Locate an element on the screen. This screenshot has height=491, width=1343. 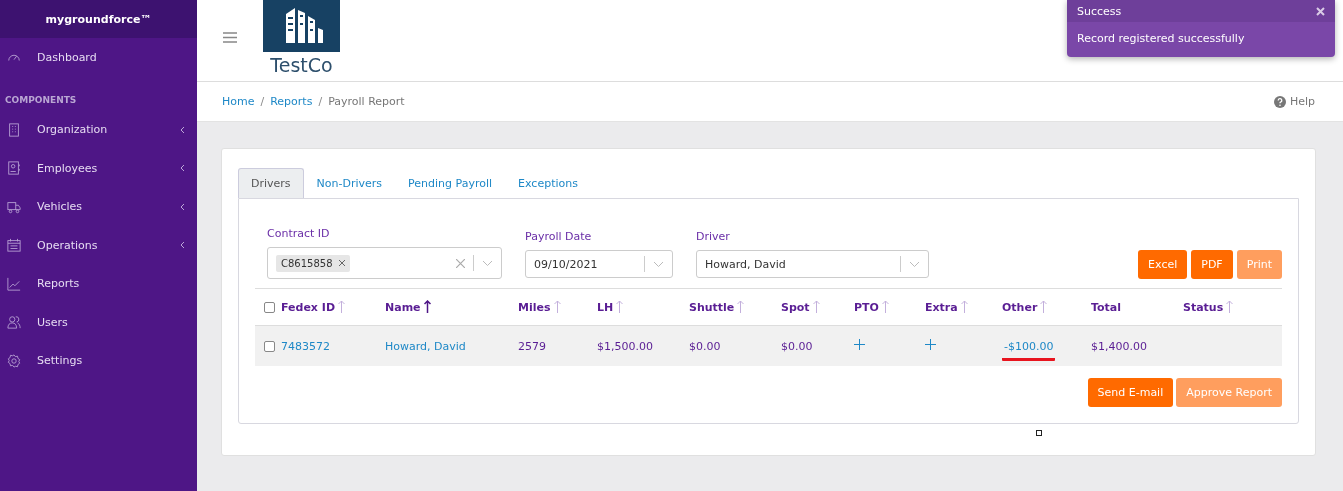
users-icon is located at coordinates (14, 322).